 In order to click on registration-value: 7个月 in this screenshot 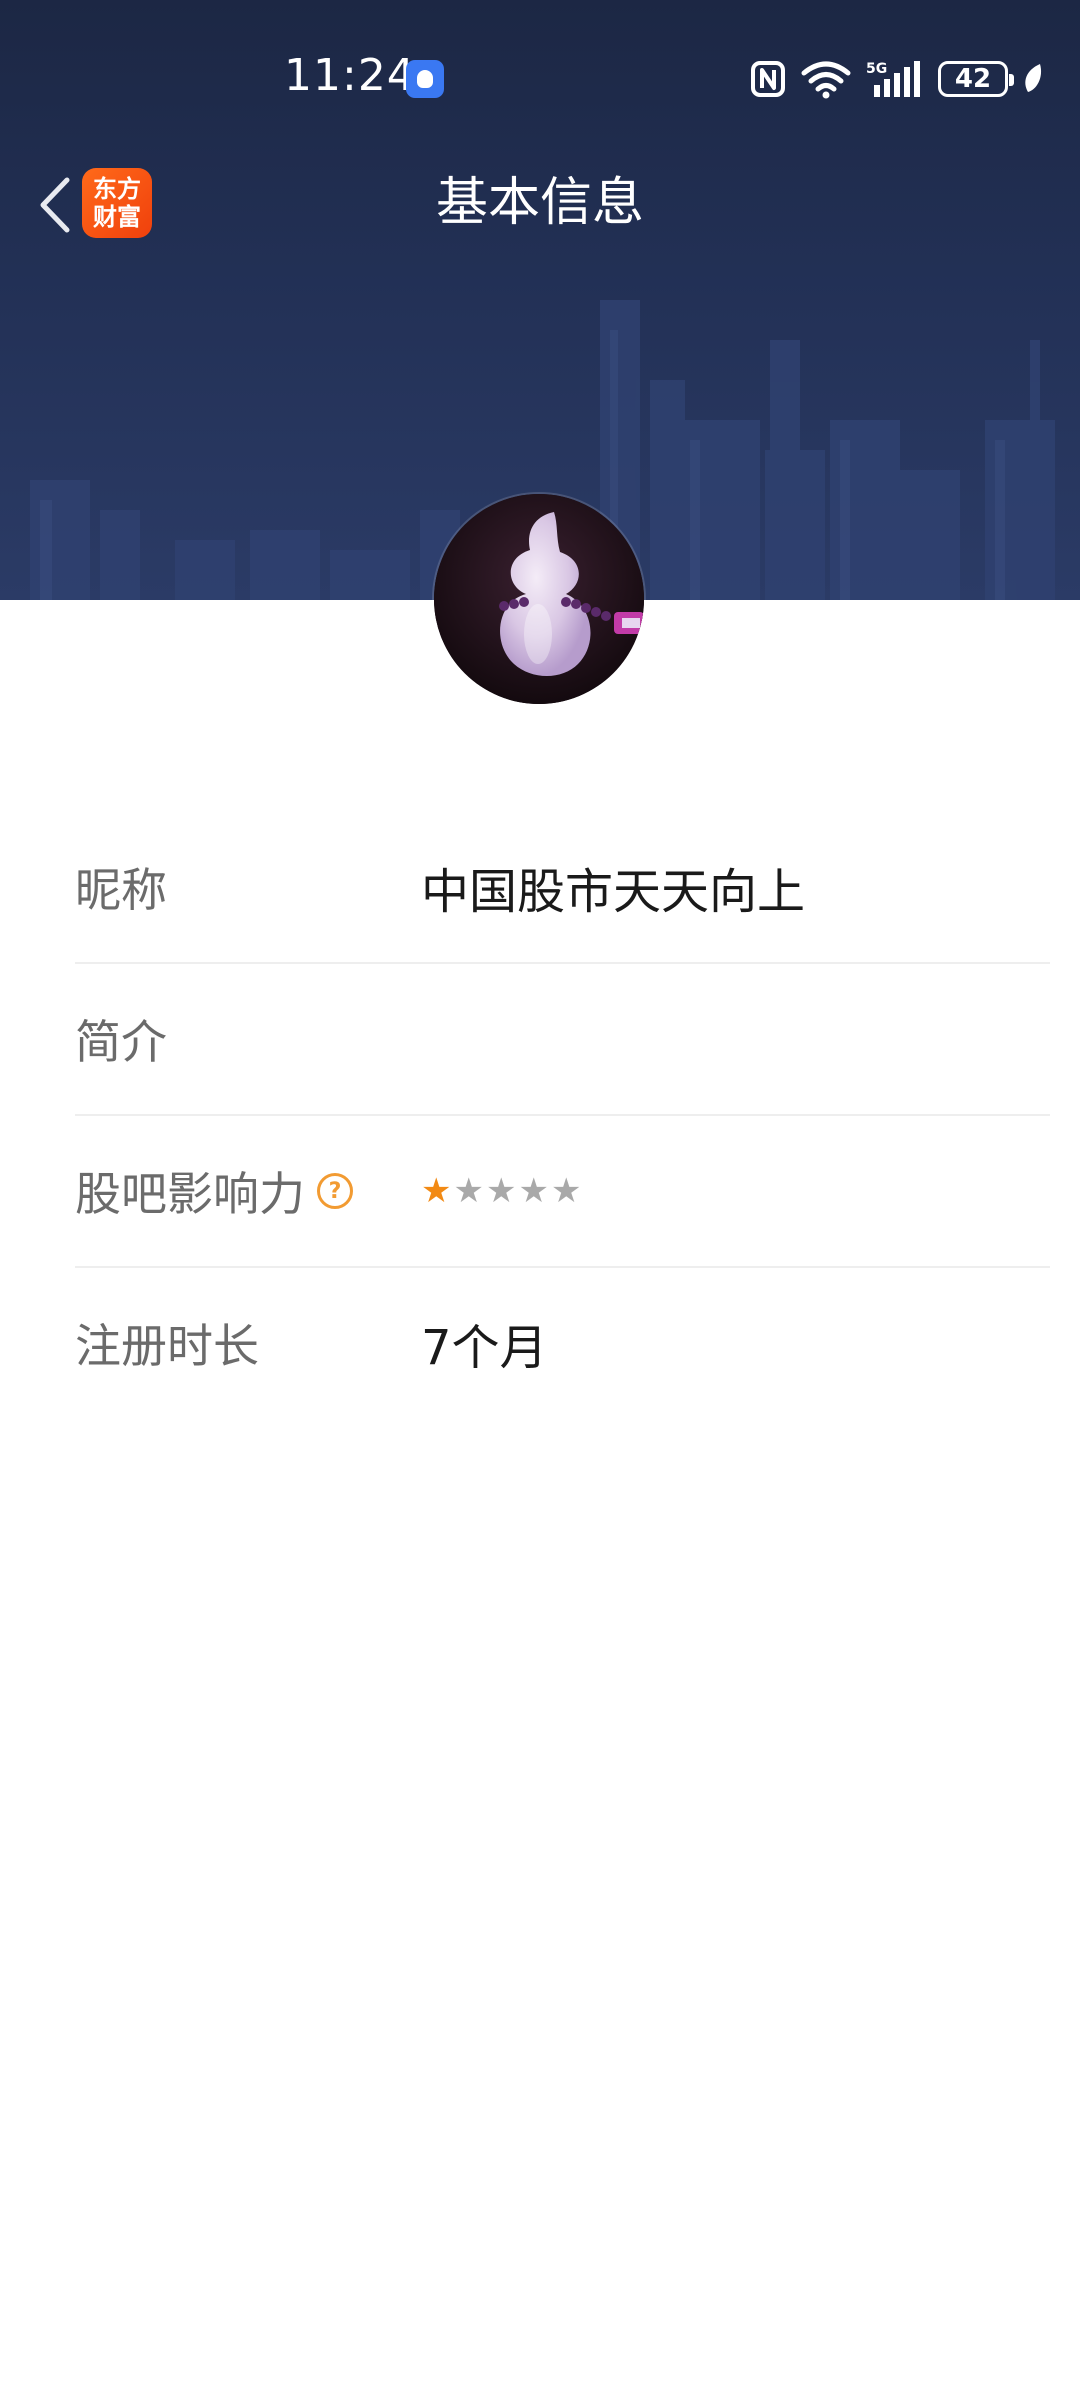, I will do `click(484, 1348)`.